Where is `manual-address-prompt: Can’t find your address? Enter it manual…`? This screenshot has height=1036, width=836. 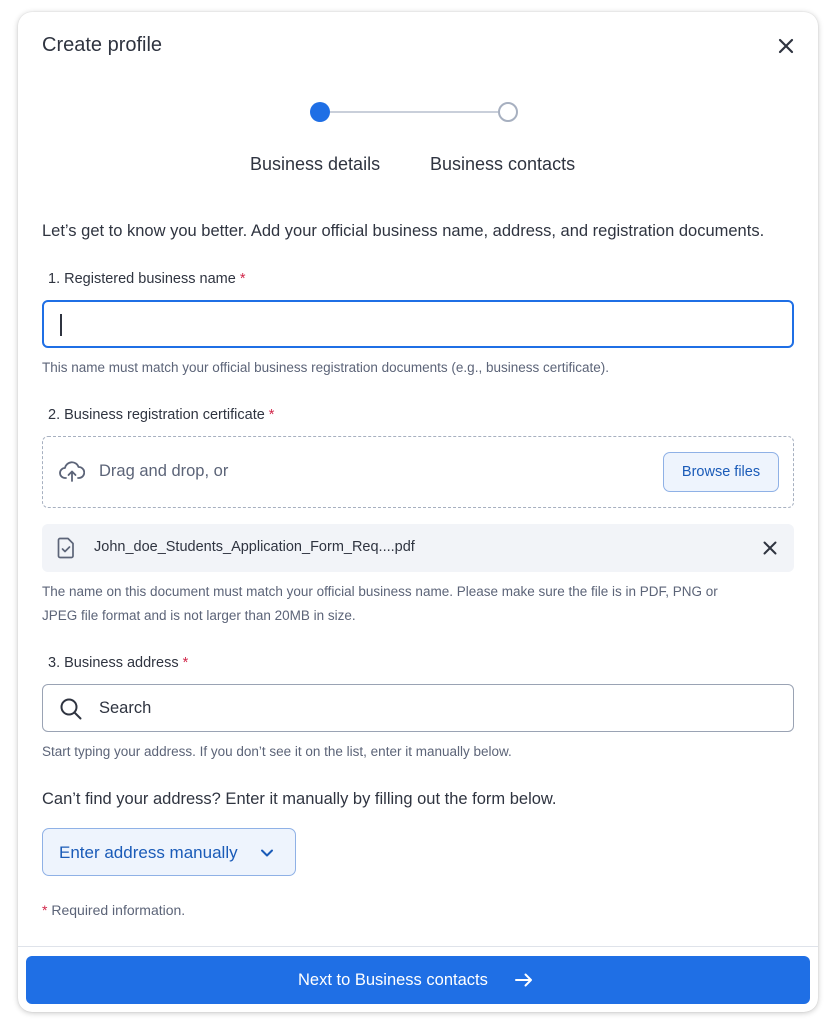
manual-address-prompt: Can’t find your address? Enter it manual… is located at coordinates (299, 799).